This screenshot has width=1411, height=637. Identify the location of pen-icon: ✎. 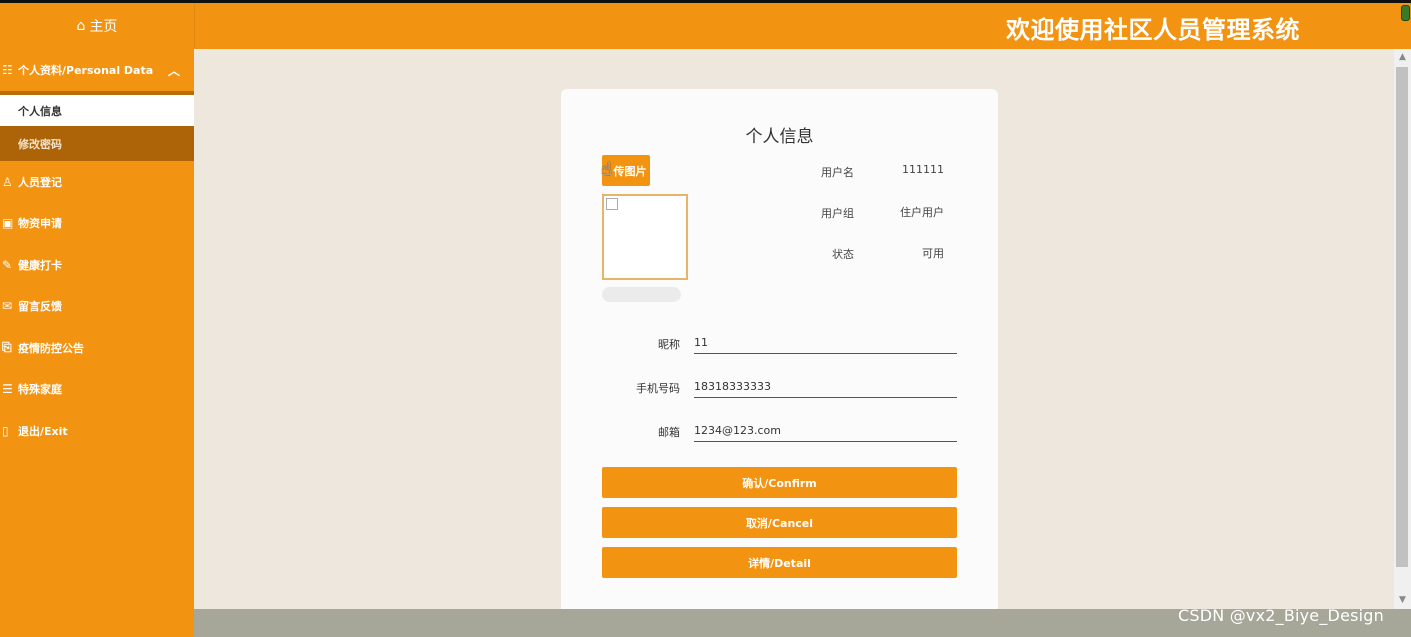
(7, 264).